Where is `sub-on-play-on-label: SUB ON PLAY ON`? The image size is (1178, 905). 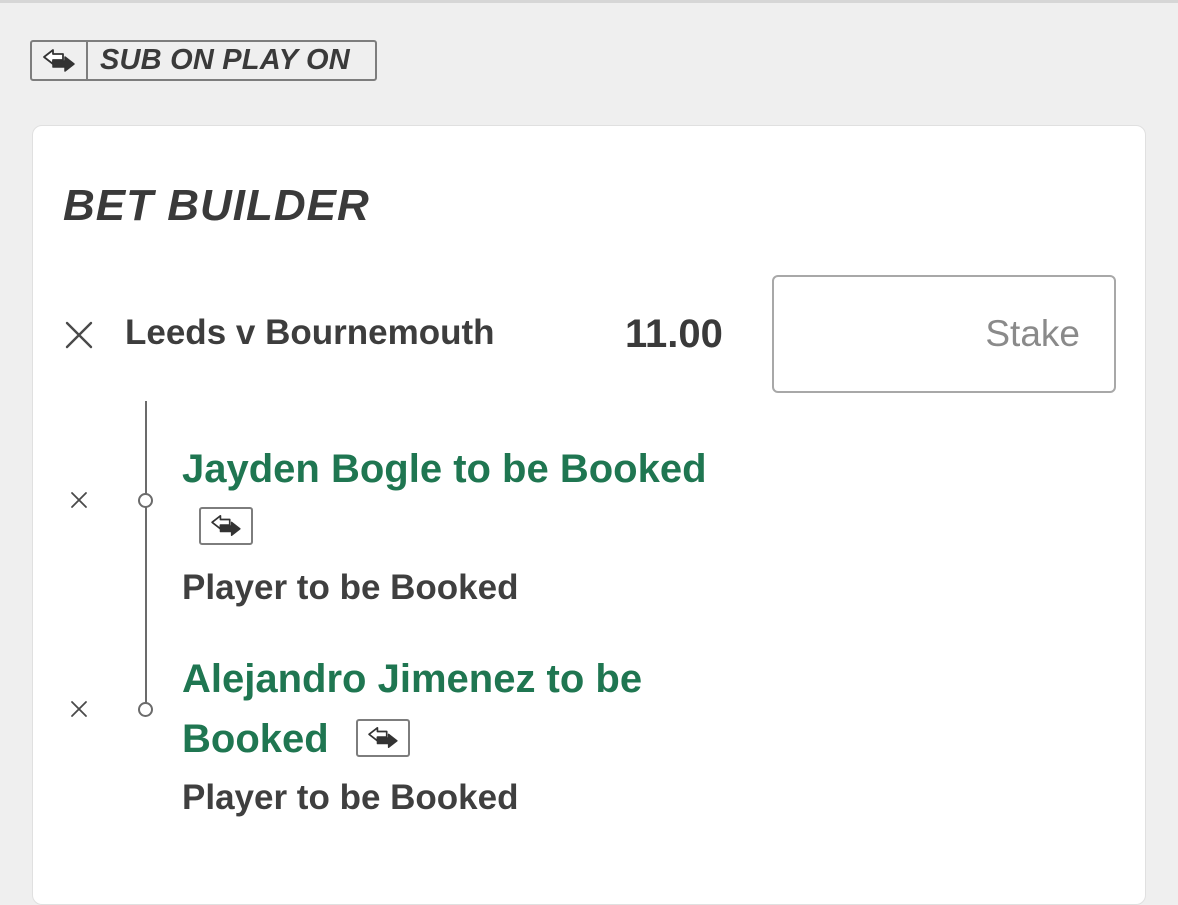 sub-on-play-on-label: SUB ON PLAY ON is located at coordinates (225, 60).